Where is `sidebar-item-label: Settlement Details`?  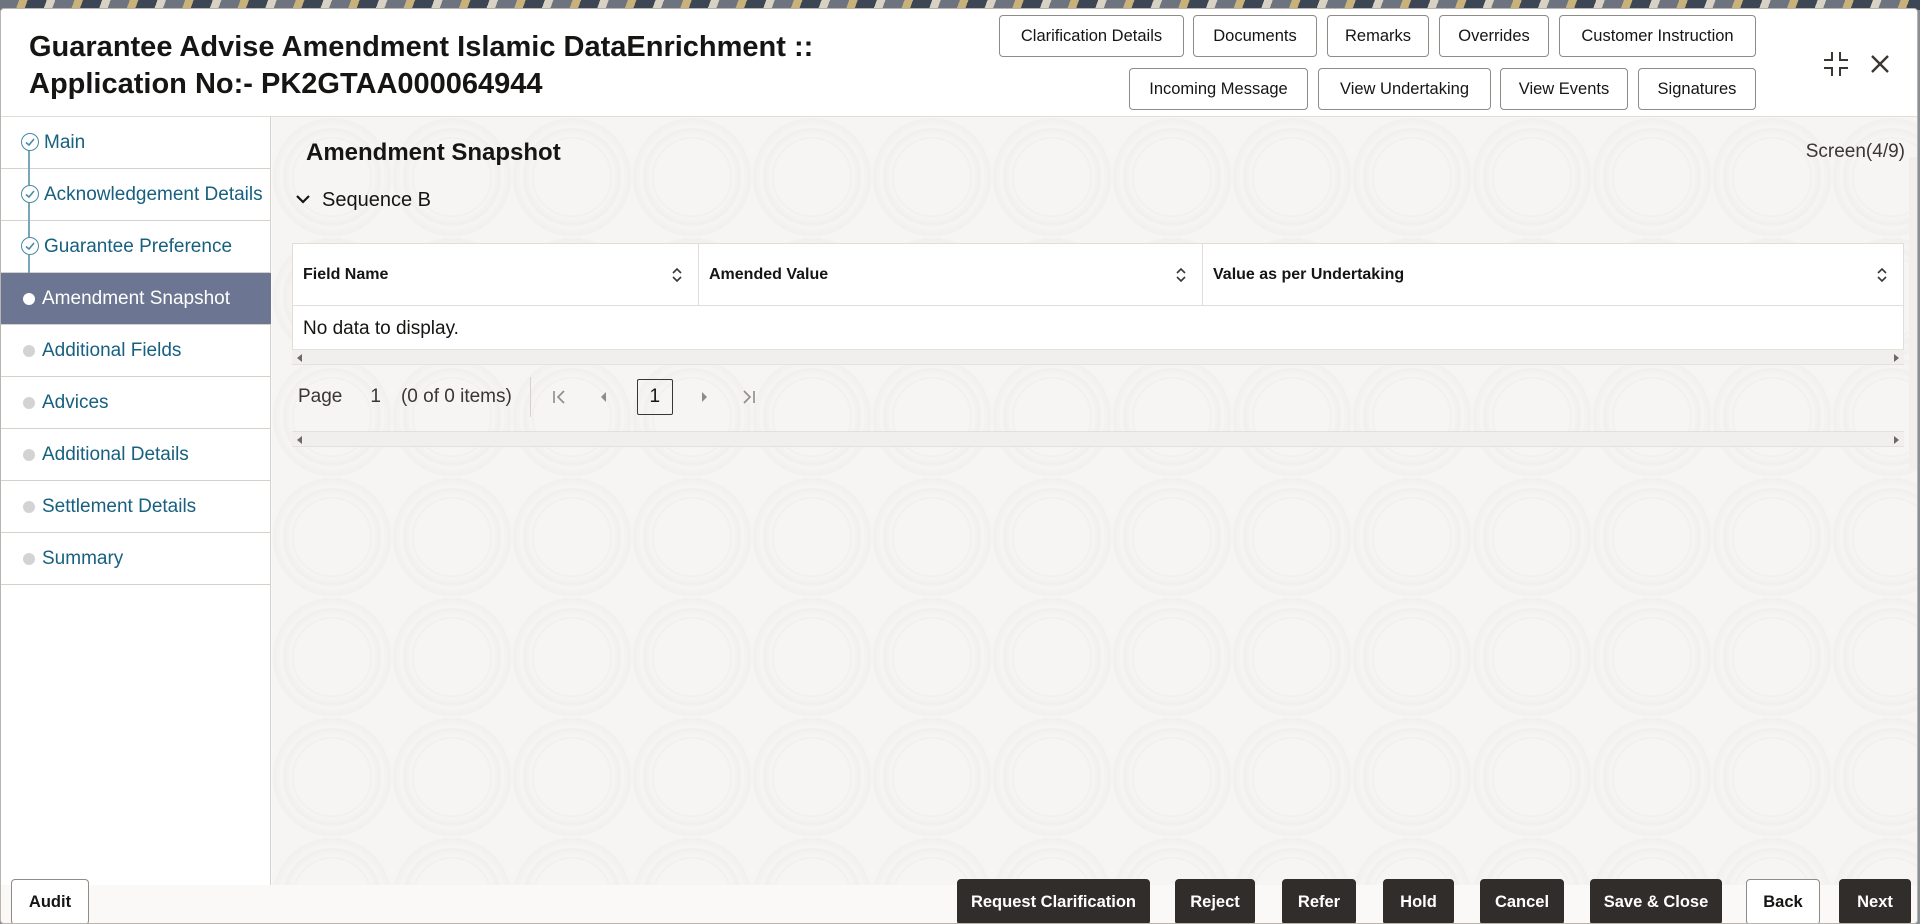 sidebar-item-label: Settlement Details is located at coordinates (119, 506).